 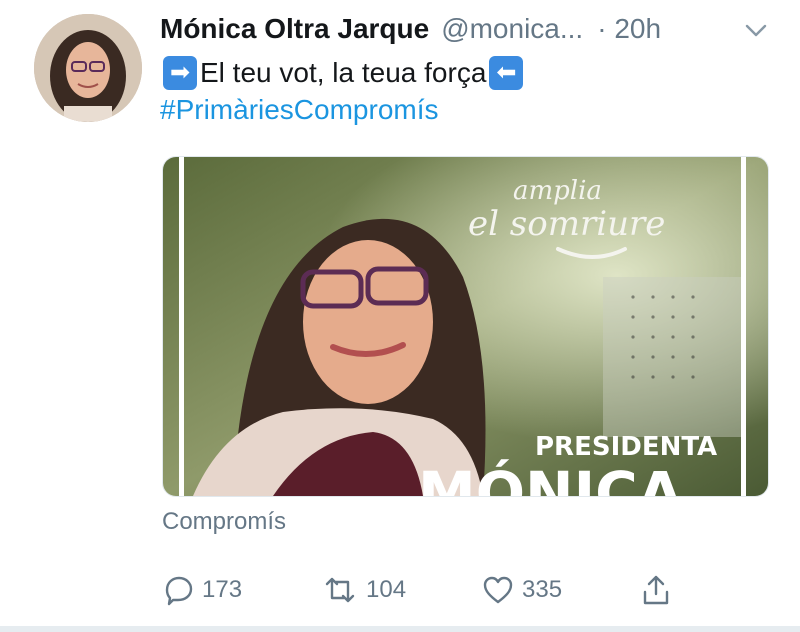 What do you see at coordinates (224, 522) in the screenshot?
I see `media-source-label: Compromís` at bounding box center [224, 522].